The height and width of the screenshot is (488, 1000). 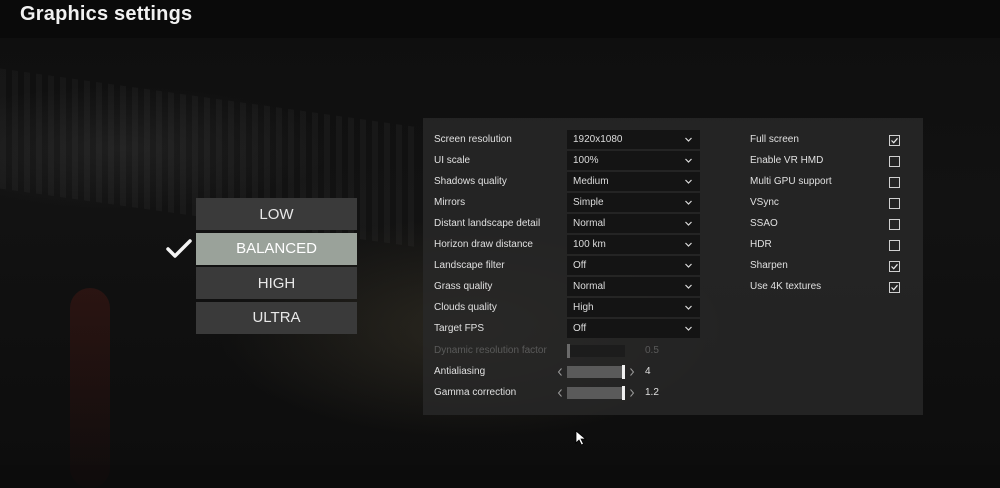 I want to click on toggle-label: Multi GPU support, so click(x=791, y=181).